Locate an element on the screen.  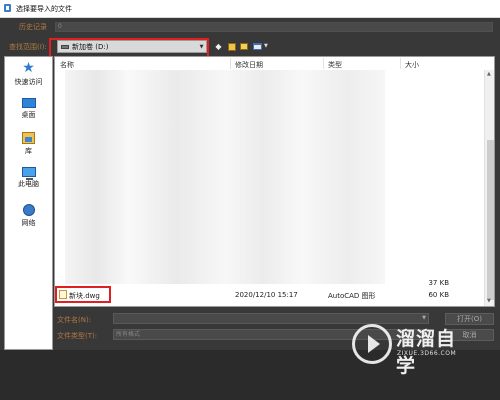
lookin-label: 查找范围(I): is located at coordinates (28, 47).